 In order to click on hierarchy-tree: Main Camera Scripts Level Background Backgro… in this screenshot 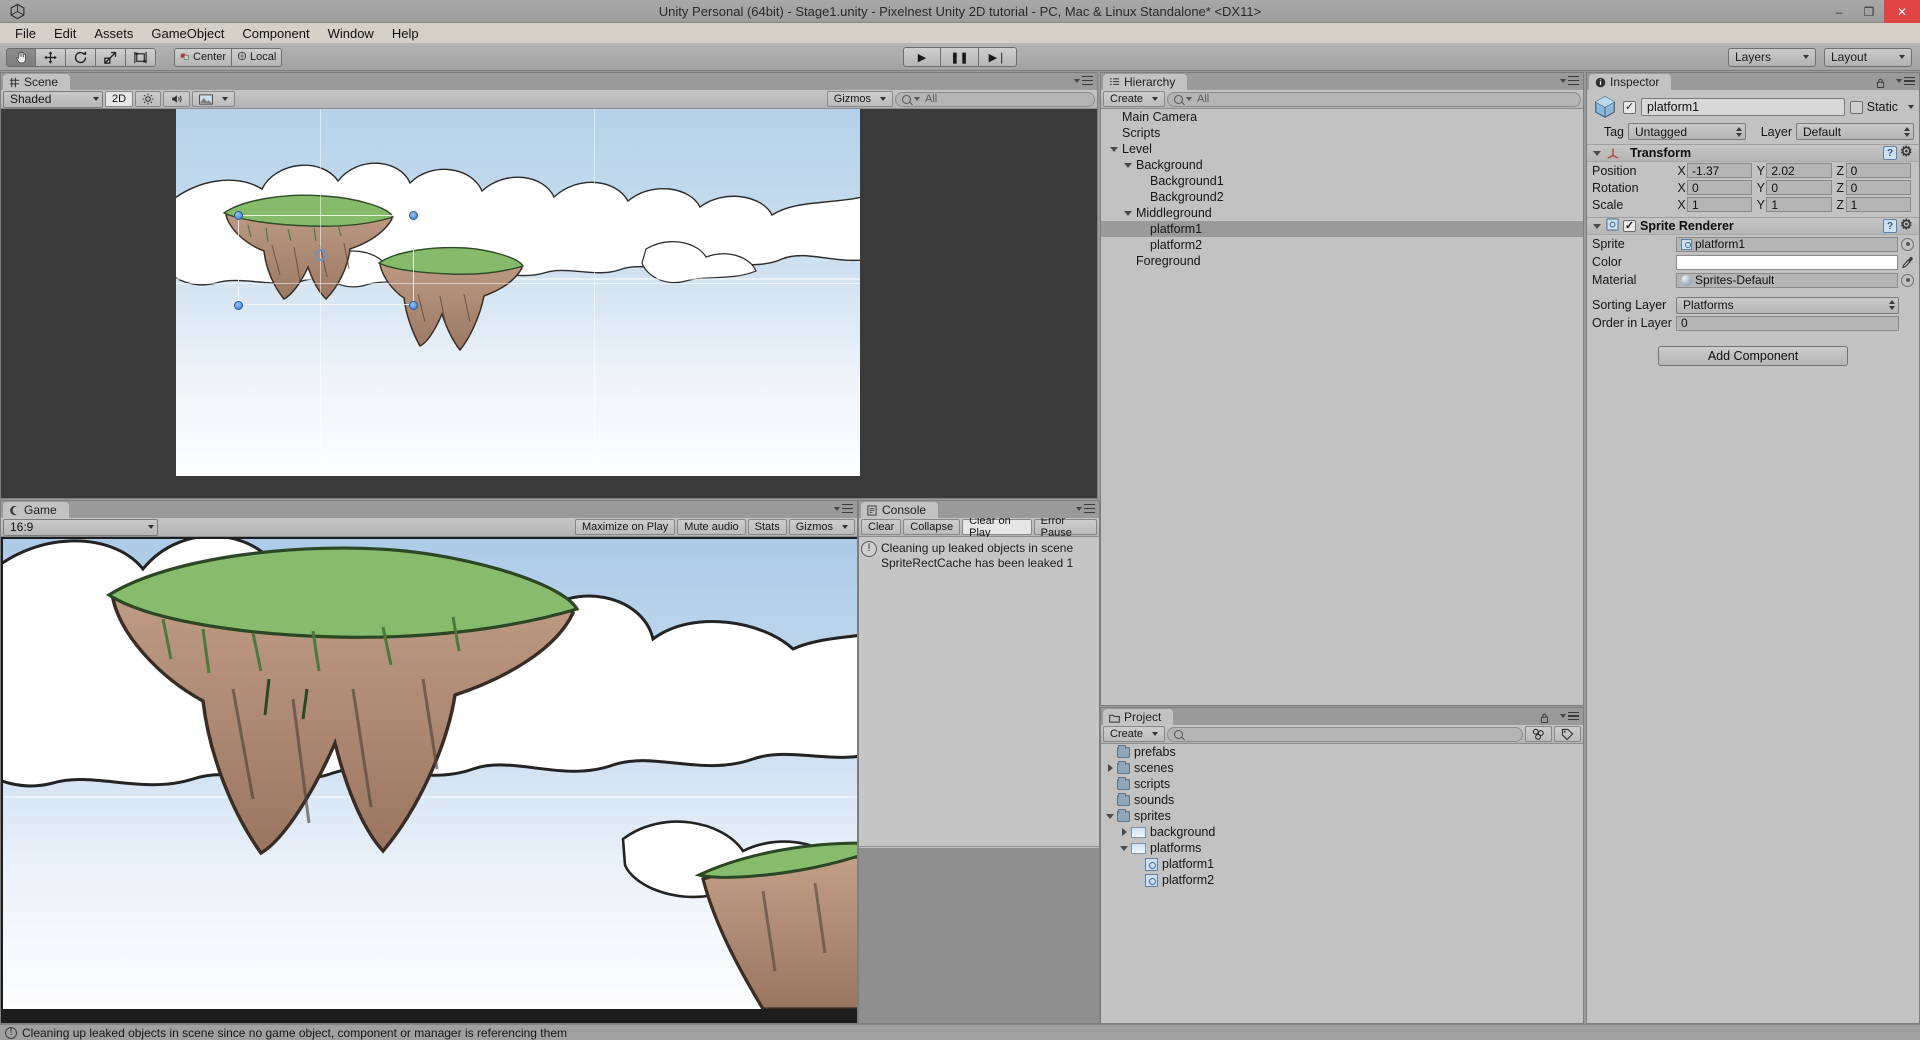, I will do `click(1342, 407)`.